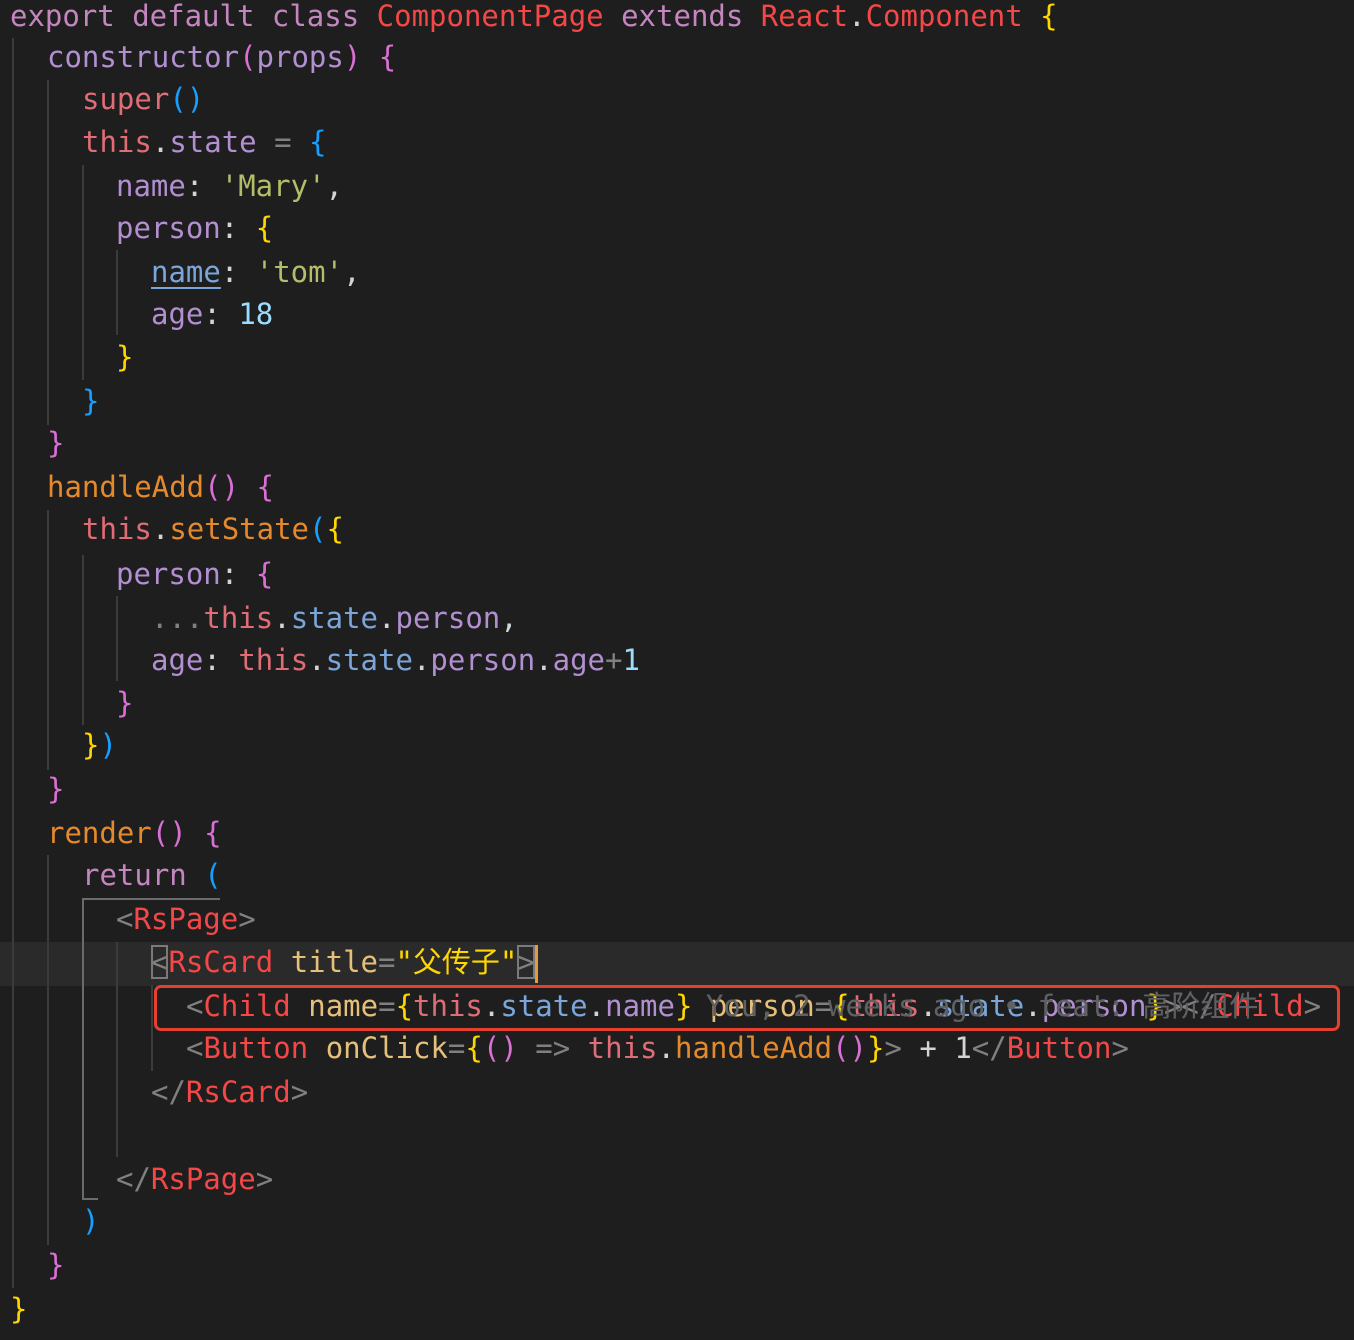 The height and width of the screenshot is (1340, 1354). Describe the element at coordinates (300, 57) in the screenshot. I see `code-token: props` at that location.